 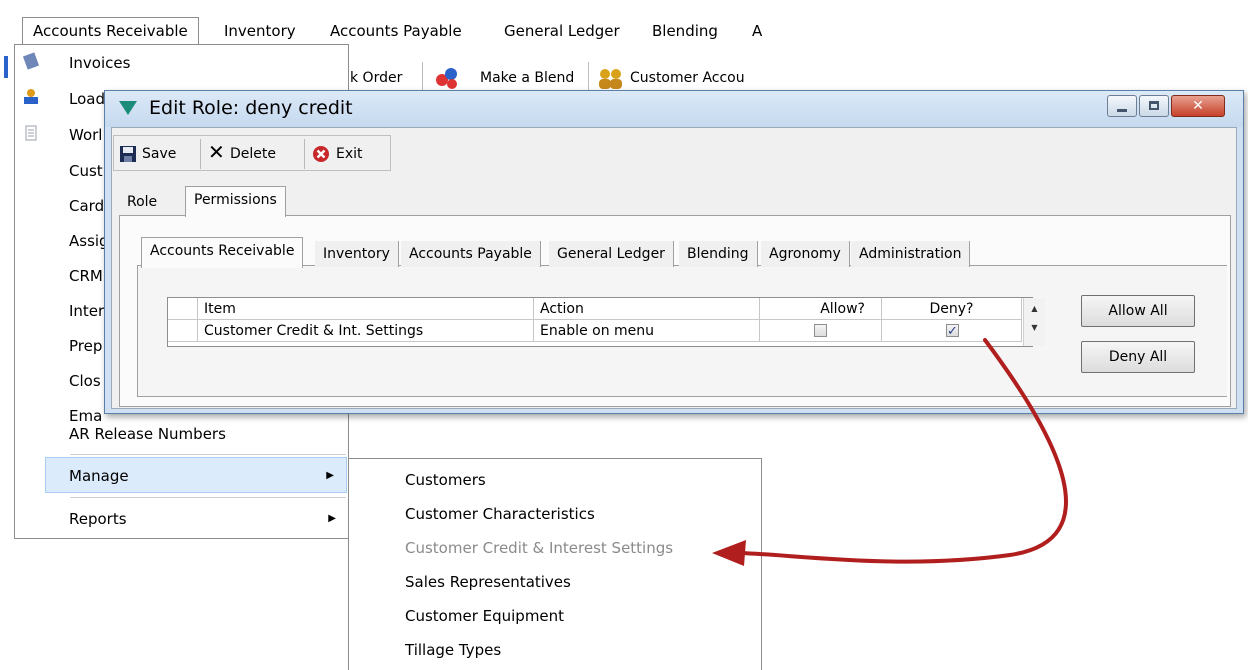 I want to click on subtab-administration: Administration, so click(x=911, y=254).